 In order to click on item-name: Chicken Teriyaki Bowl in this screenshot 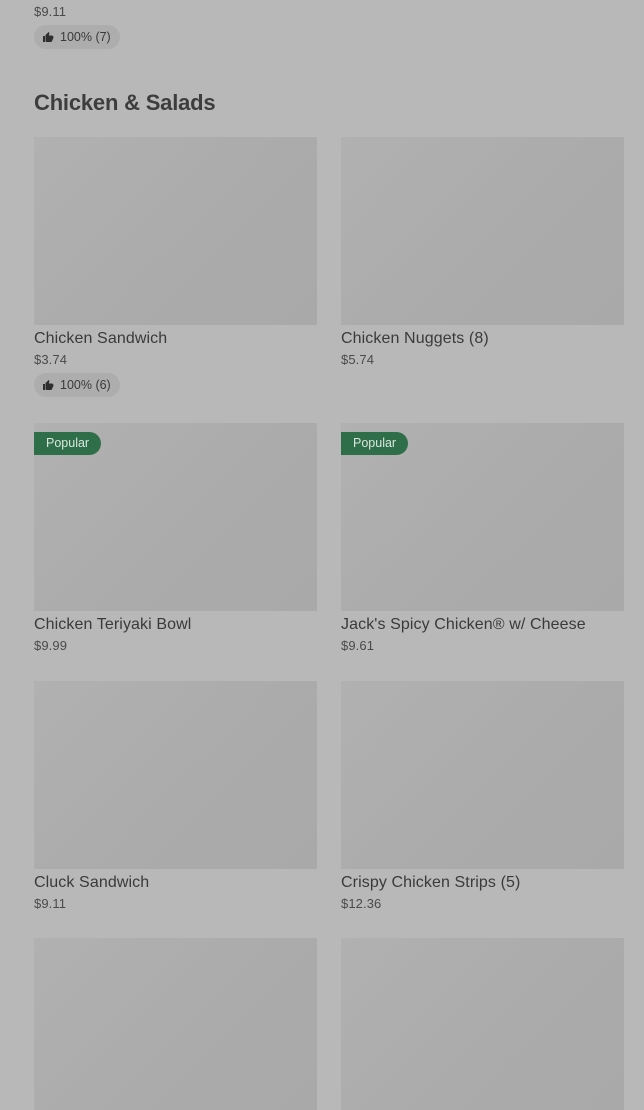, I will do `click(113, 624)`.